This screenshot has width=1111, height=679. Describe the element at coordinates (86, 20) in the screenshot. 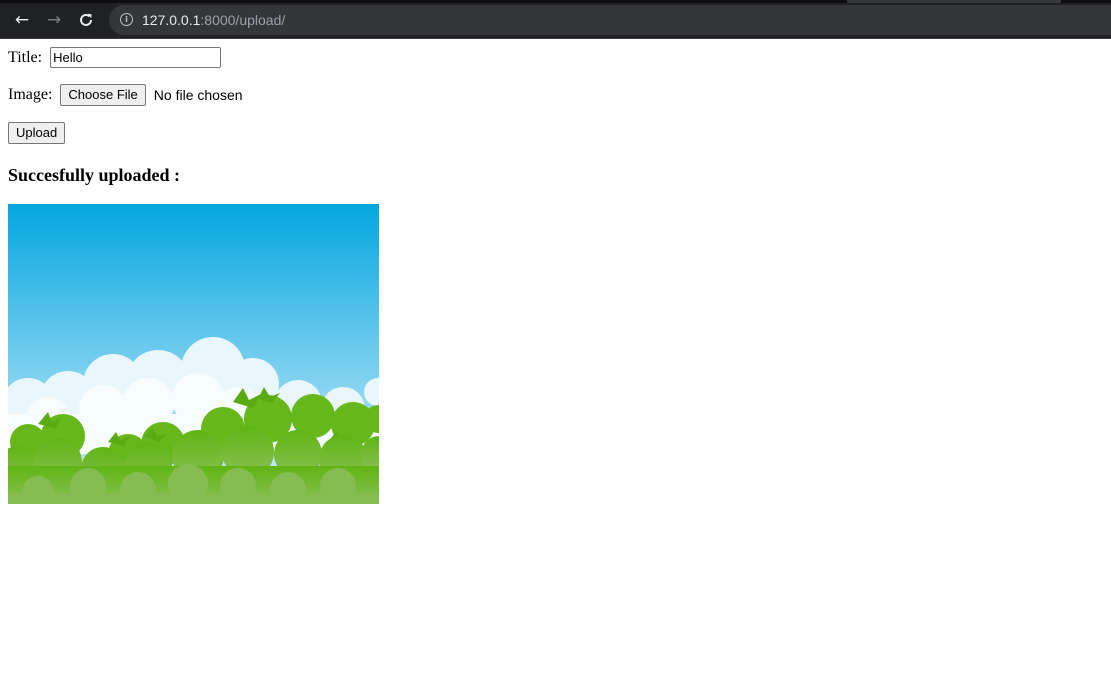

I see `reload-icon` at that location.